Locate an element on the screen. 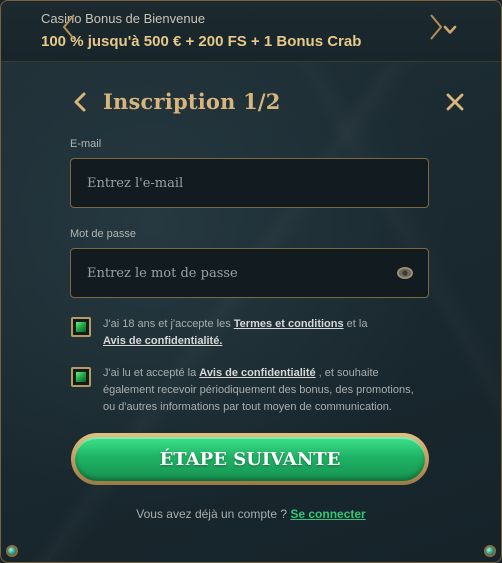 The height and width of the screenshot is (563, 502). eye-icon is located at coordinates (405, 273).